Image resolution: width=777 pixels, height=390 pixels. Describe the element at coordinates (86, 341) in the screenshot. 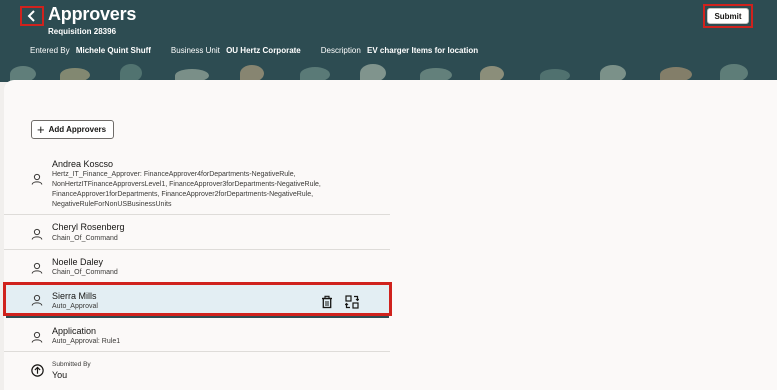

I see `approver-rule: Auto_Approval: Rule1` at that location.